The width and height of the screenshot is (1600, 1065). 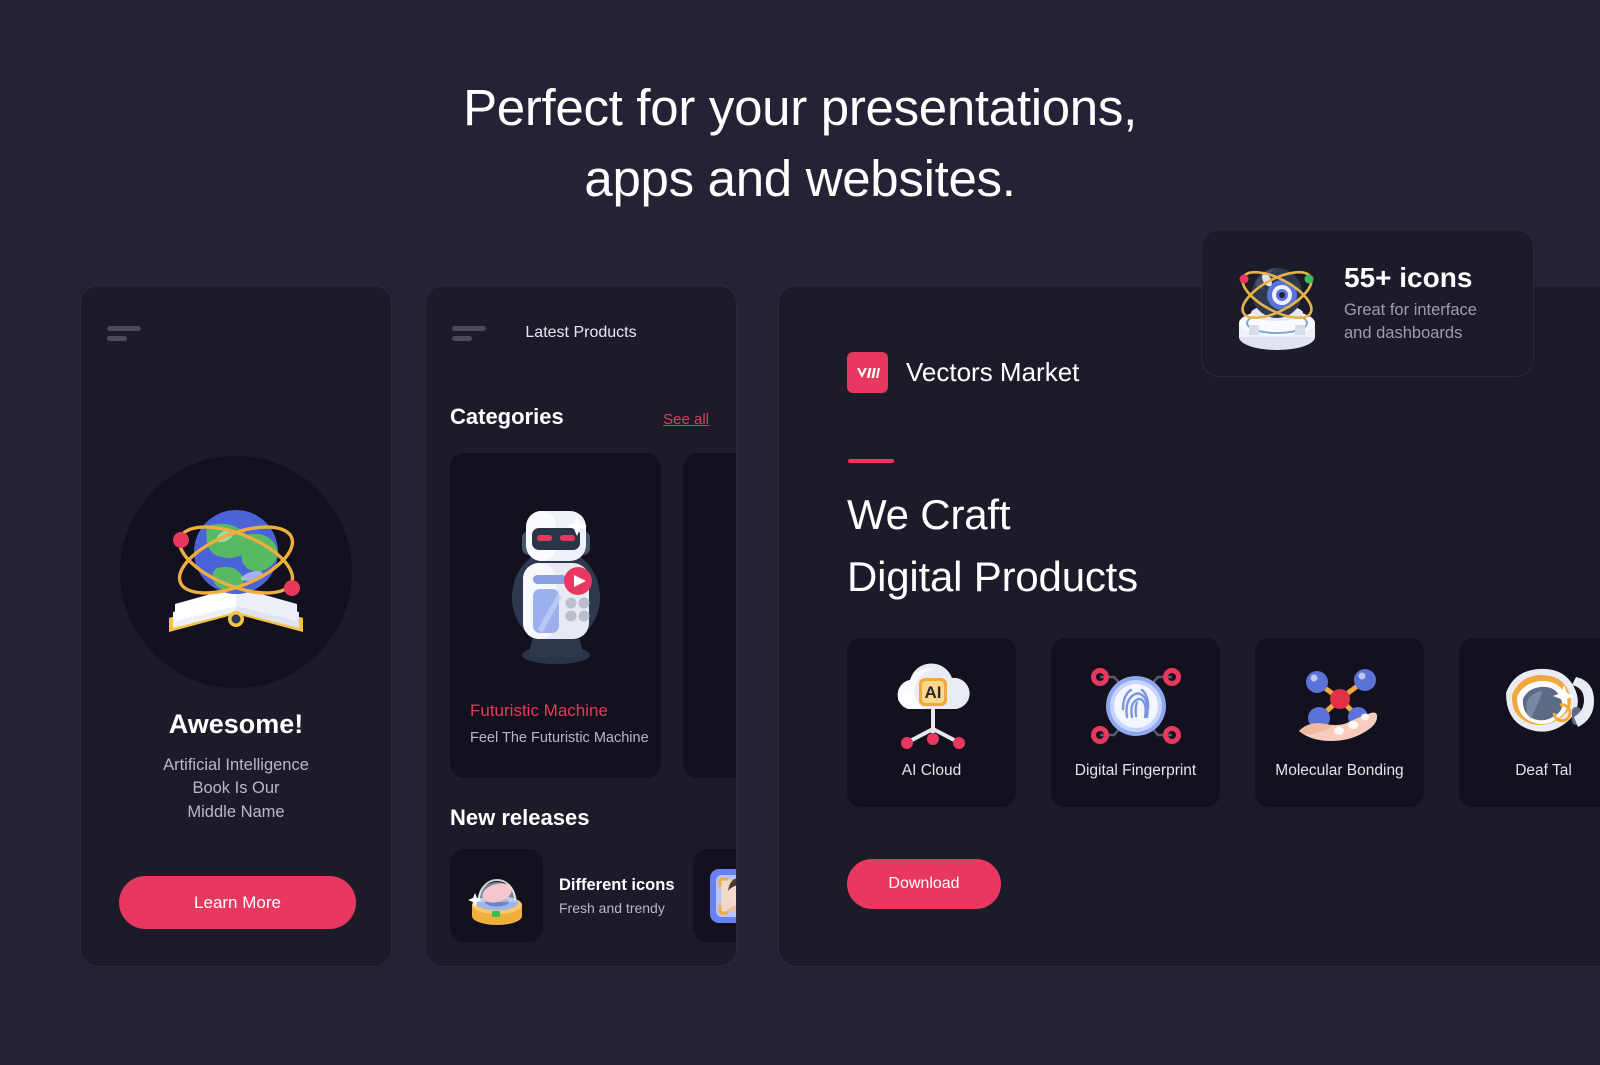 I want to click on face-recognition-icon, so click(x=714, y=895).